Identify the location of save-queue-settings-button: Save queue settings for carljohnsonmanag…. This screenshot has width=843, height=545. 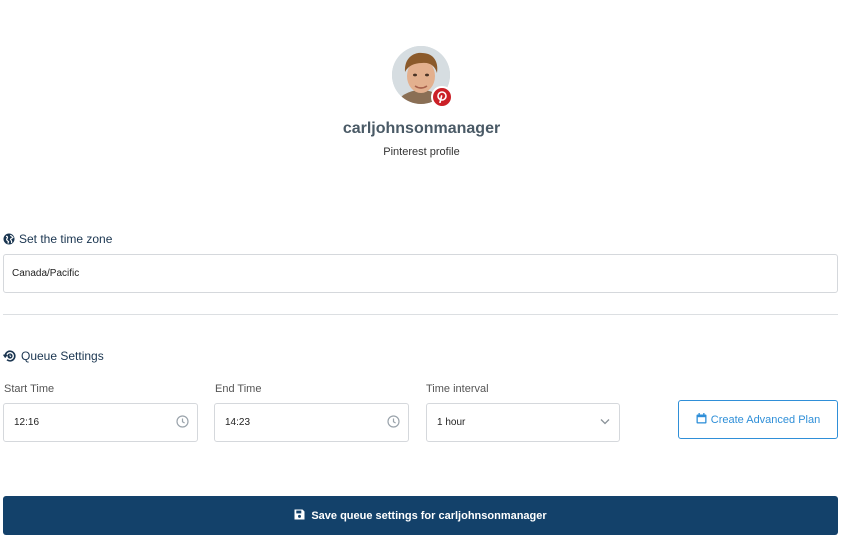
(420, 515).